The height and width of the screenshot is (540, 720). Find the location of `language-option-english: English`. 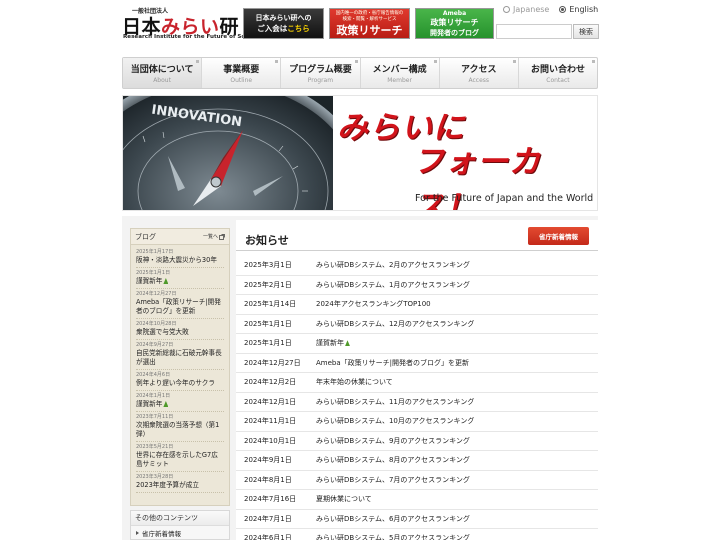

language-option-english: English is located at coordinates (578, 9).